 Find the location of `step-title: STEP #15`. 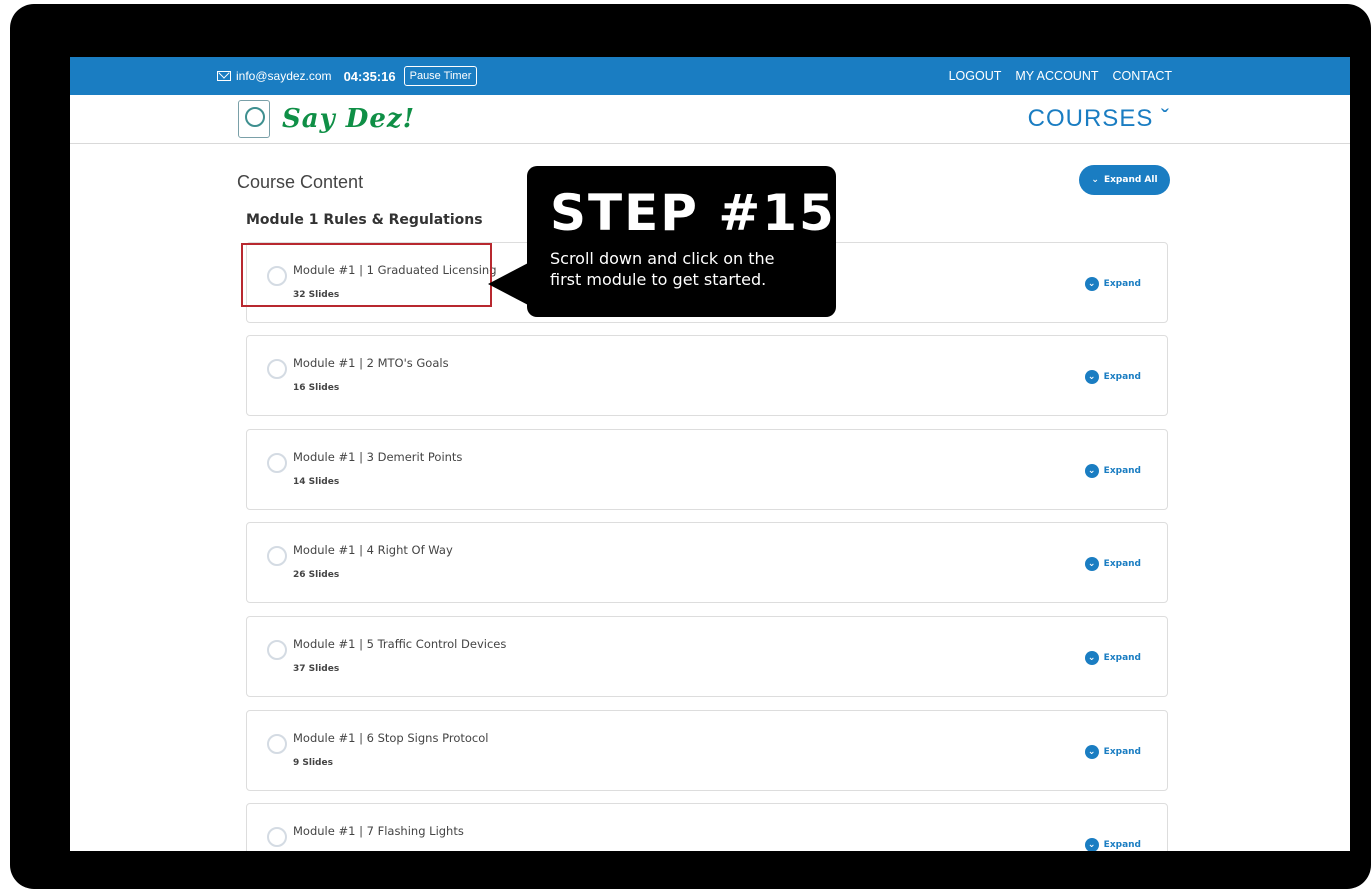

step-title: STEP #15 is located at coordinates (693, 213).